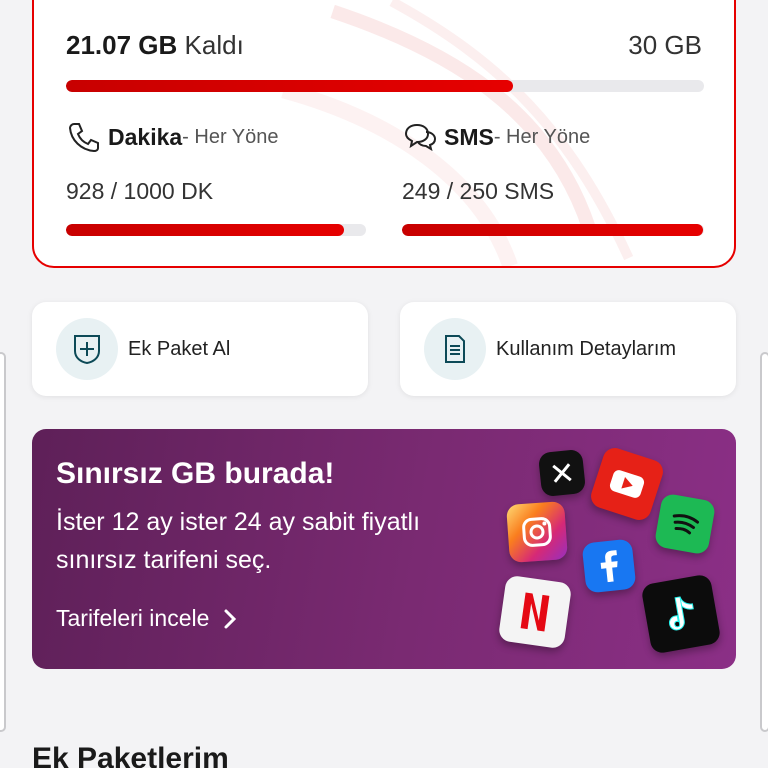  I want to click on left-carousel-edge, so click(3, 542).